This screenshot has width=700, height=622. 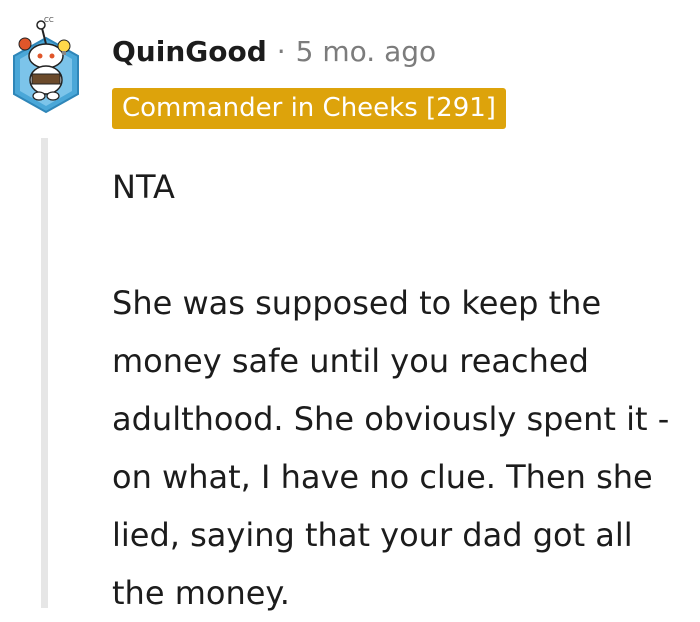 What do you see at coordinates (274, 51) in the screenshot?
I see `comment-header: QuinGood · 5 mo. ago` at bounding box center [274, 51].